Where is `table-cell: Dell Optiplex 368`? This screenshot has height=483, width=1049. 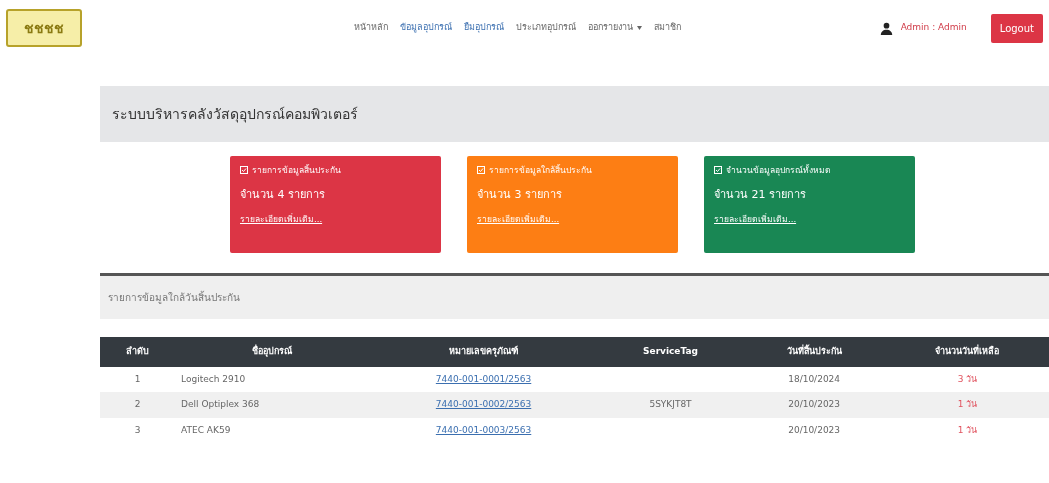
table-cell: Dell Optiplex 368 is located at coordinates (220, 404).